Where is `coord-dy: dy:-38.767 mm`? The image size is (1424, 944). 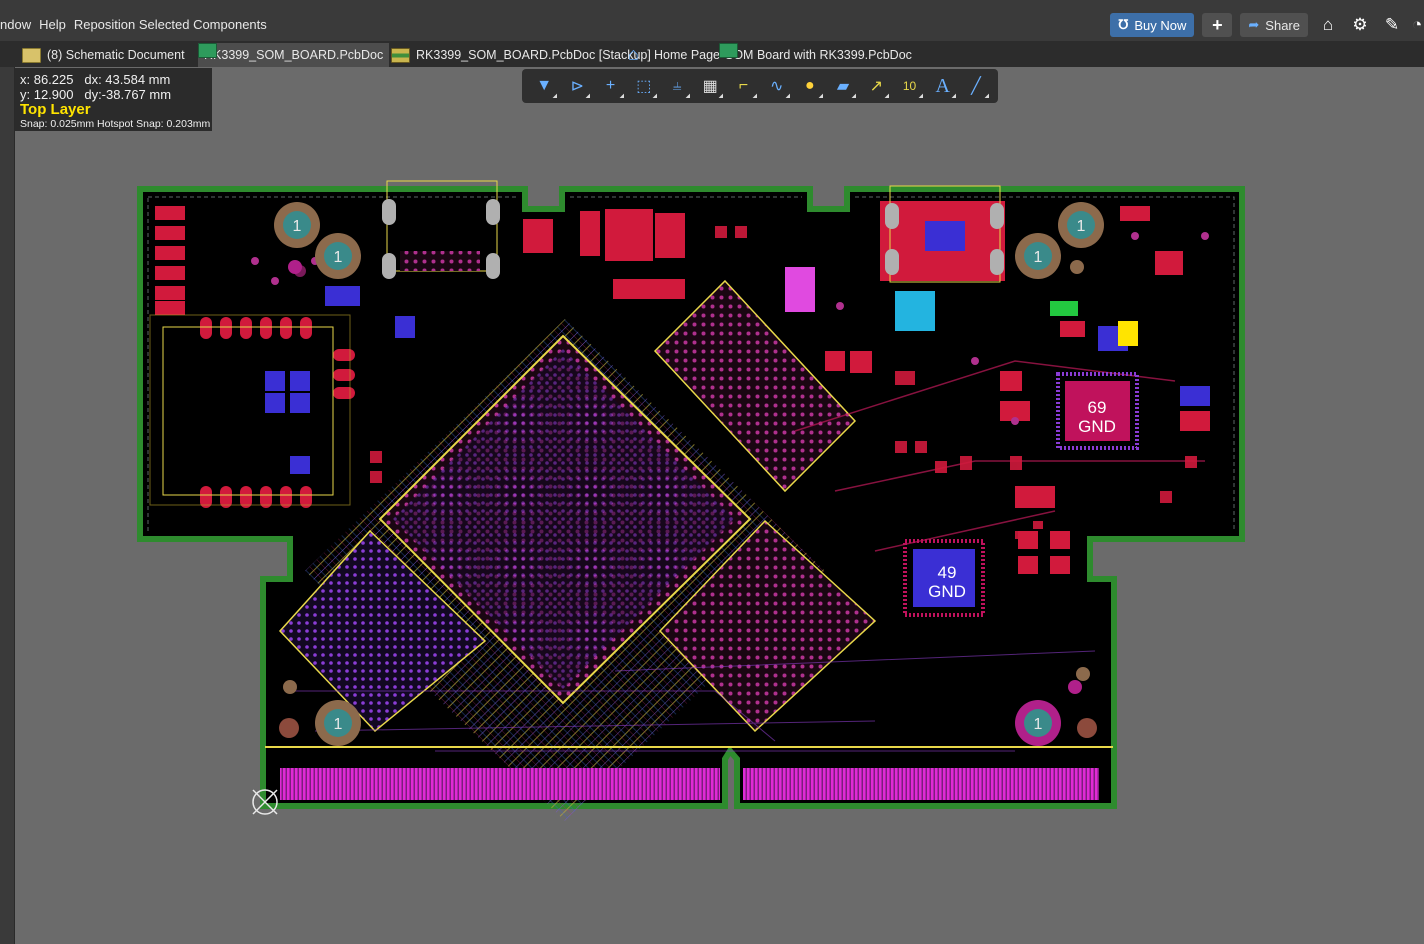 coord-dy: dy:-38.767 mm is located at coordinates (128, 94).